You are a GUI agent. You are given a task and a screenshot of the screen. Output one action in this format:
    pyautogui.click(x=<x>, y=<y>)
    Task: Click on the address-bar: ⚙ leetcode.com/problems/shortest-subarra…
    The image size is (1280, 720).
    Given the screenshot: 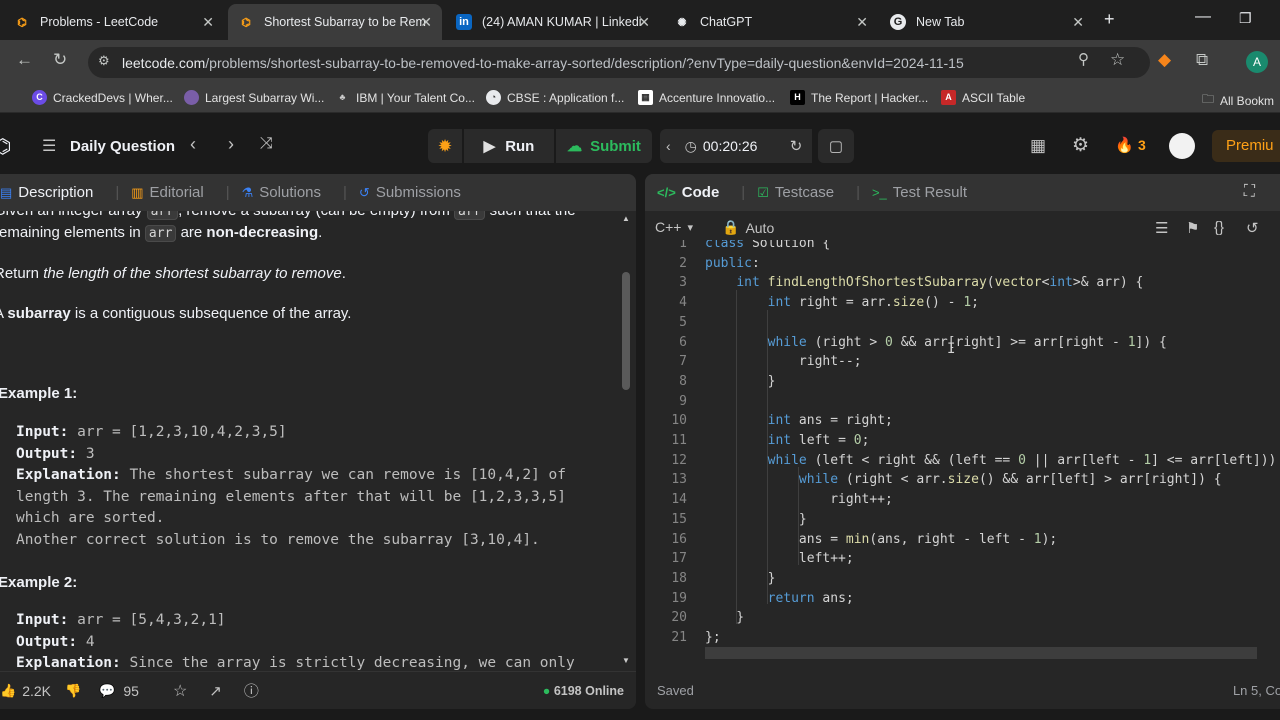 What is the action you would take?
    pyautogui.click(x=619, y=62)
    